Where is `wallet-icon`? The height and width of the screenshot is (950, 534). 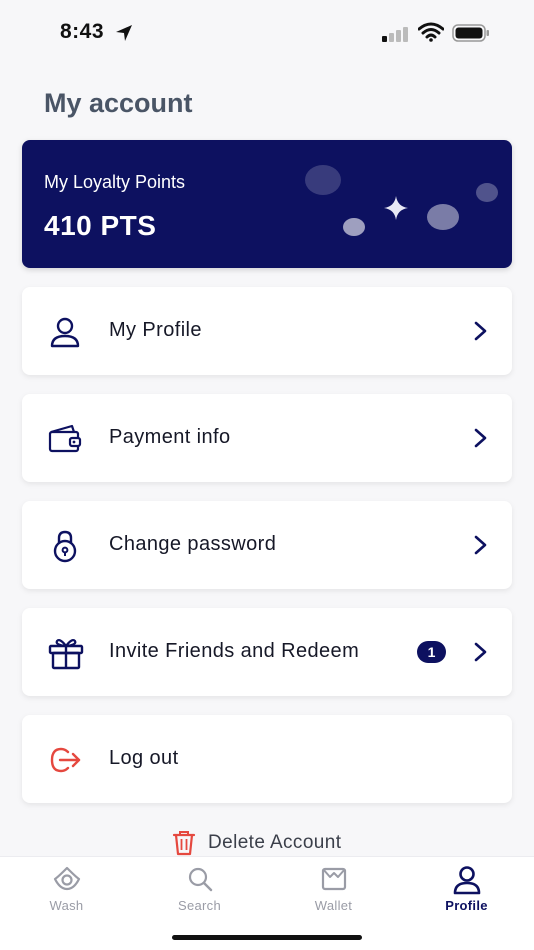 wallet-icon is located at coordinates (65, 439).